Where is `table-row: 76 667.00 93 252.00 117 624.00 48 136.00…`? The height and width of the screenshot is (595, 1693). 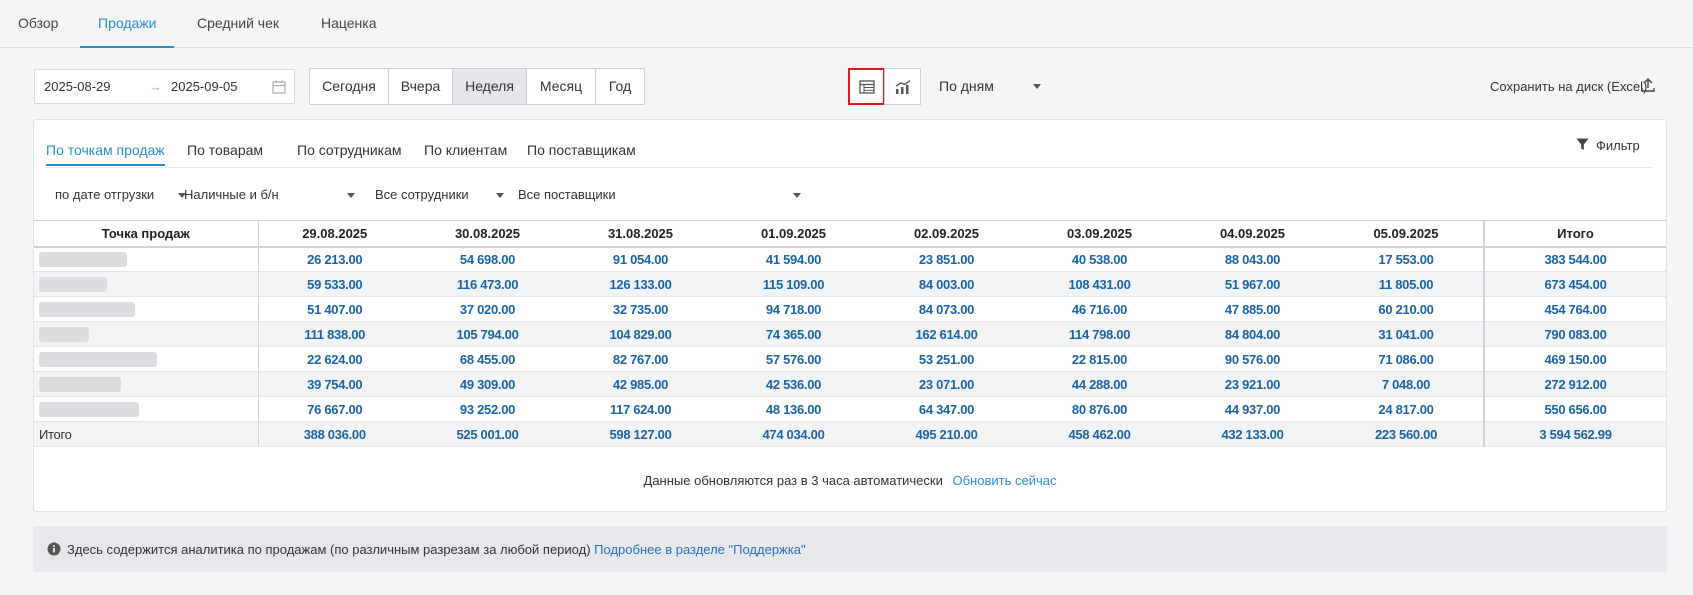
table-row: 76 667.00 93 252.00 117 624.00 48 136.00… is located at coordinates (850, 409).